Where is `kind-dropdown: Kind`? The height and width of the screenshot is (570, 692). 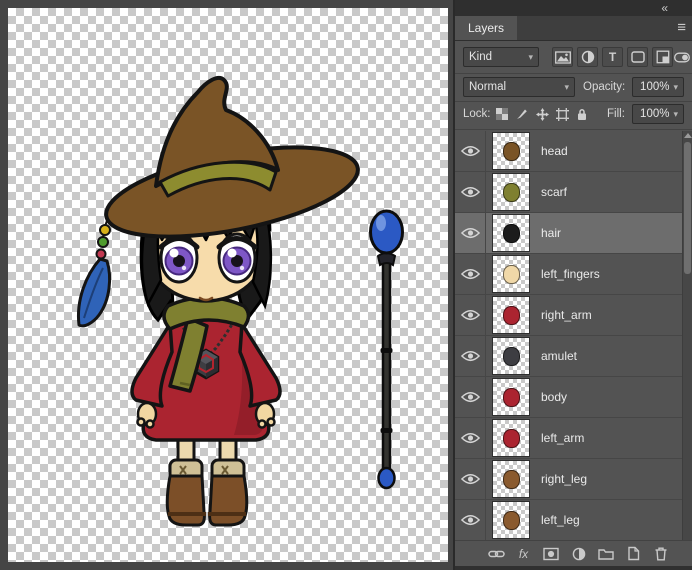 kind-dropdown: Kind is located at coordinates (501, 57).